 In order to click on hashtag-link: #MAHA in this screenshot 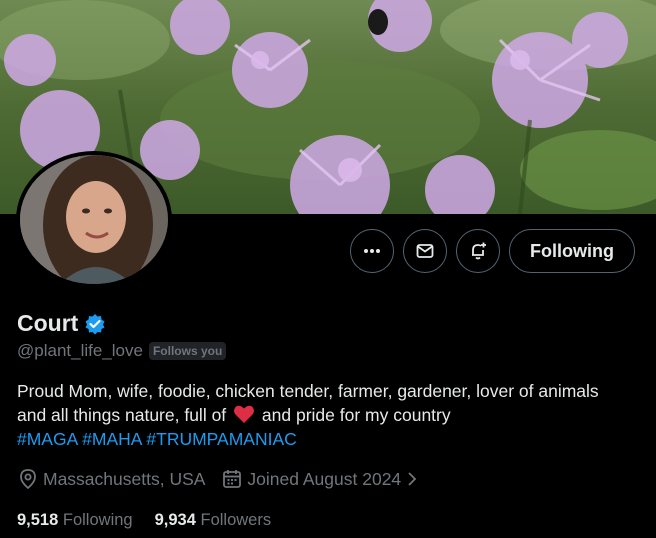, I will do `click(111, 439)`.